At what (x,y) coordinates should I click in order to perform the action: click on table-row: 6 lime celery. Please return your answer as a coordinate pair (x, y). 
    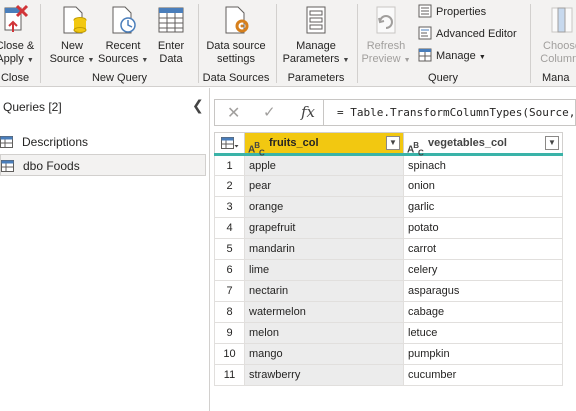
    Looking at the image, I should click on (388, 270).